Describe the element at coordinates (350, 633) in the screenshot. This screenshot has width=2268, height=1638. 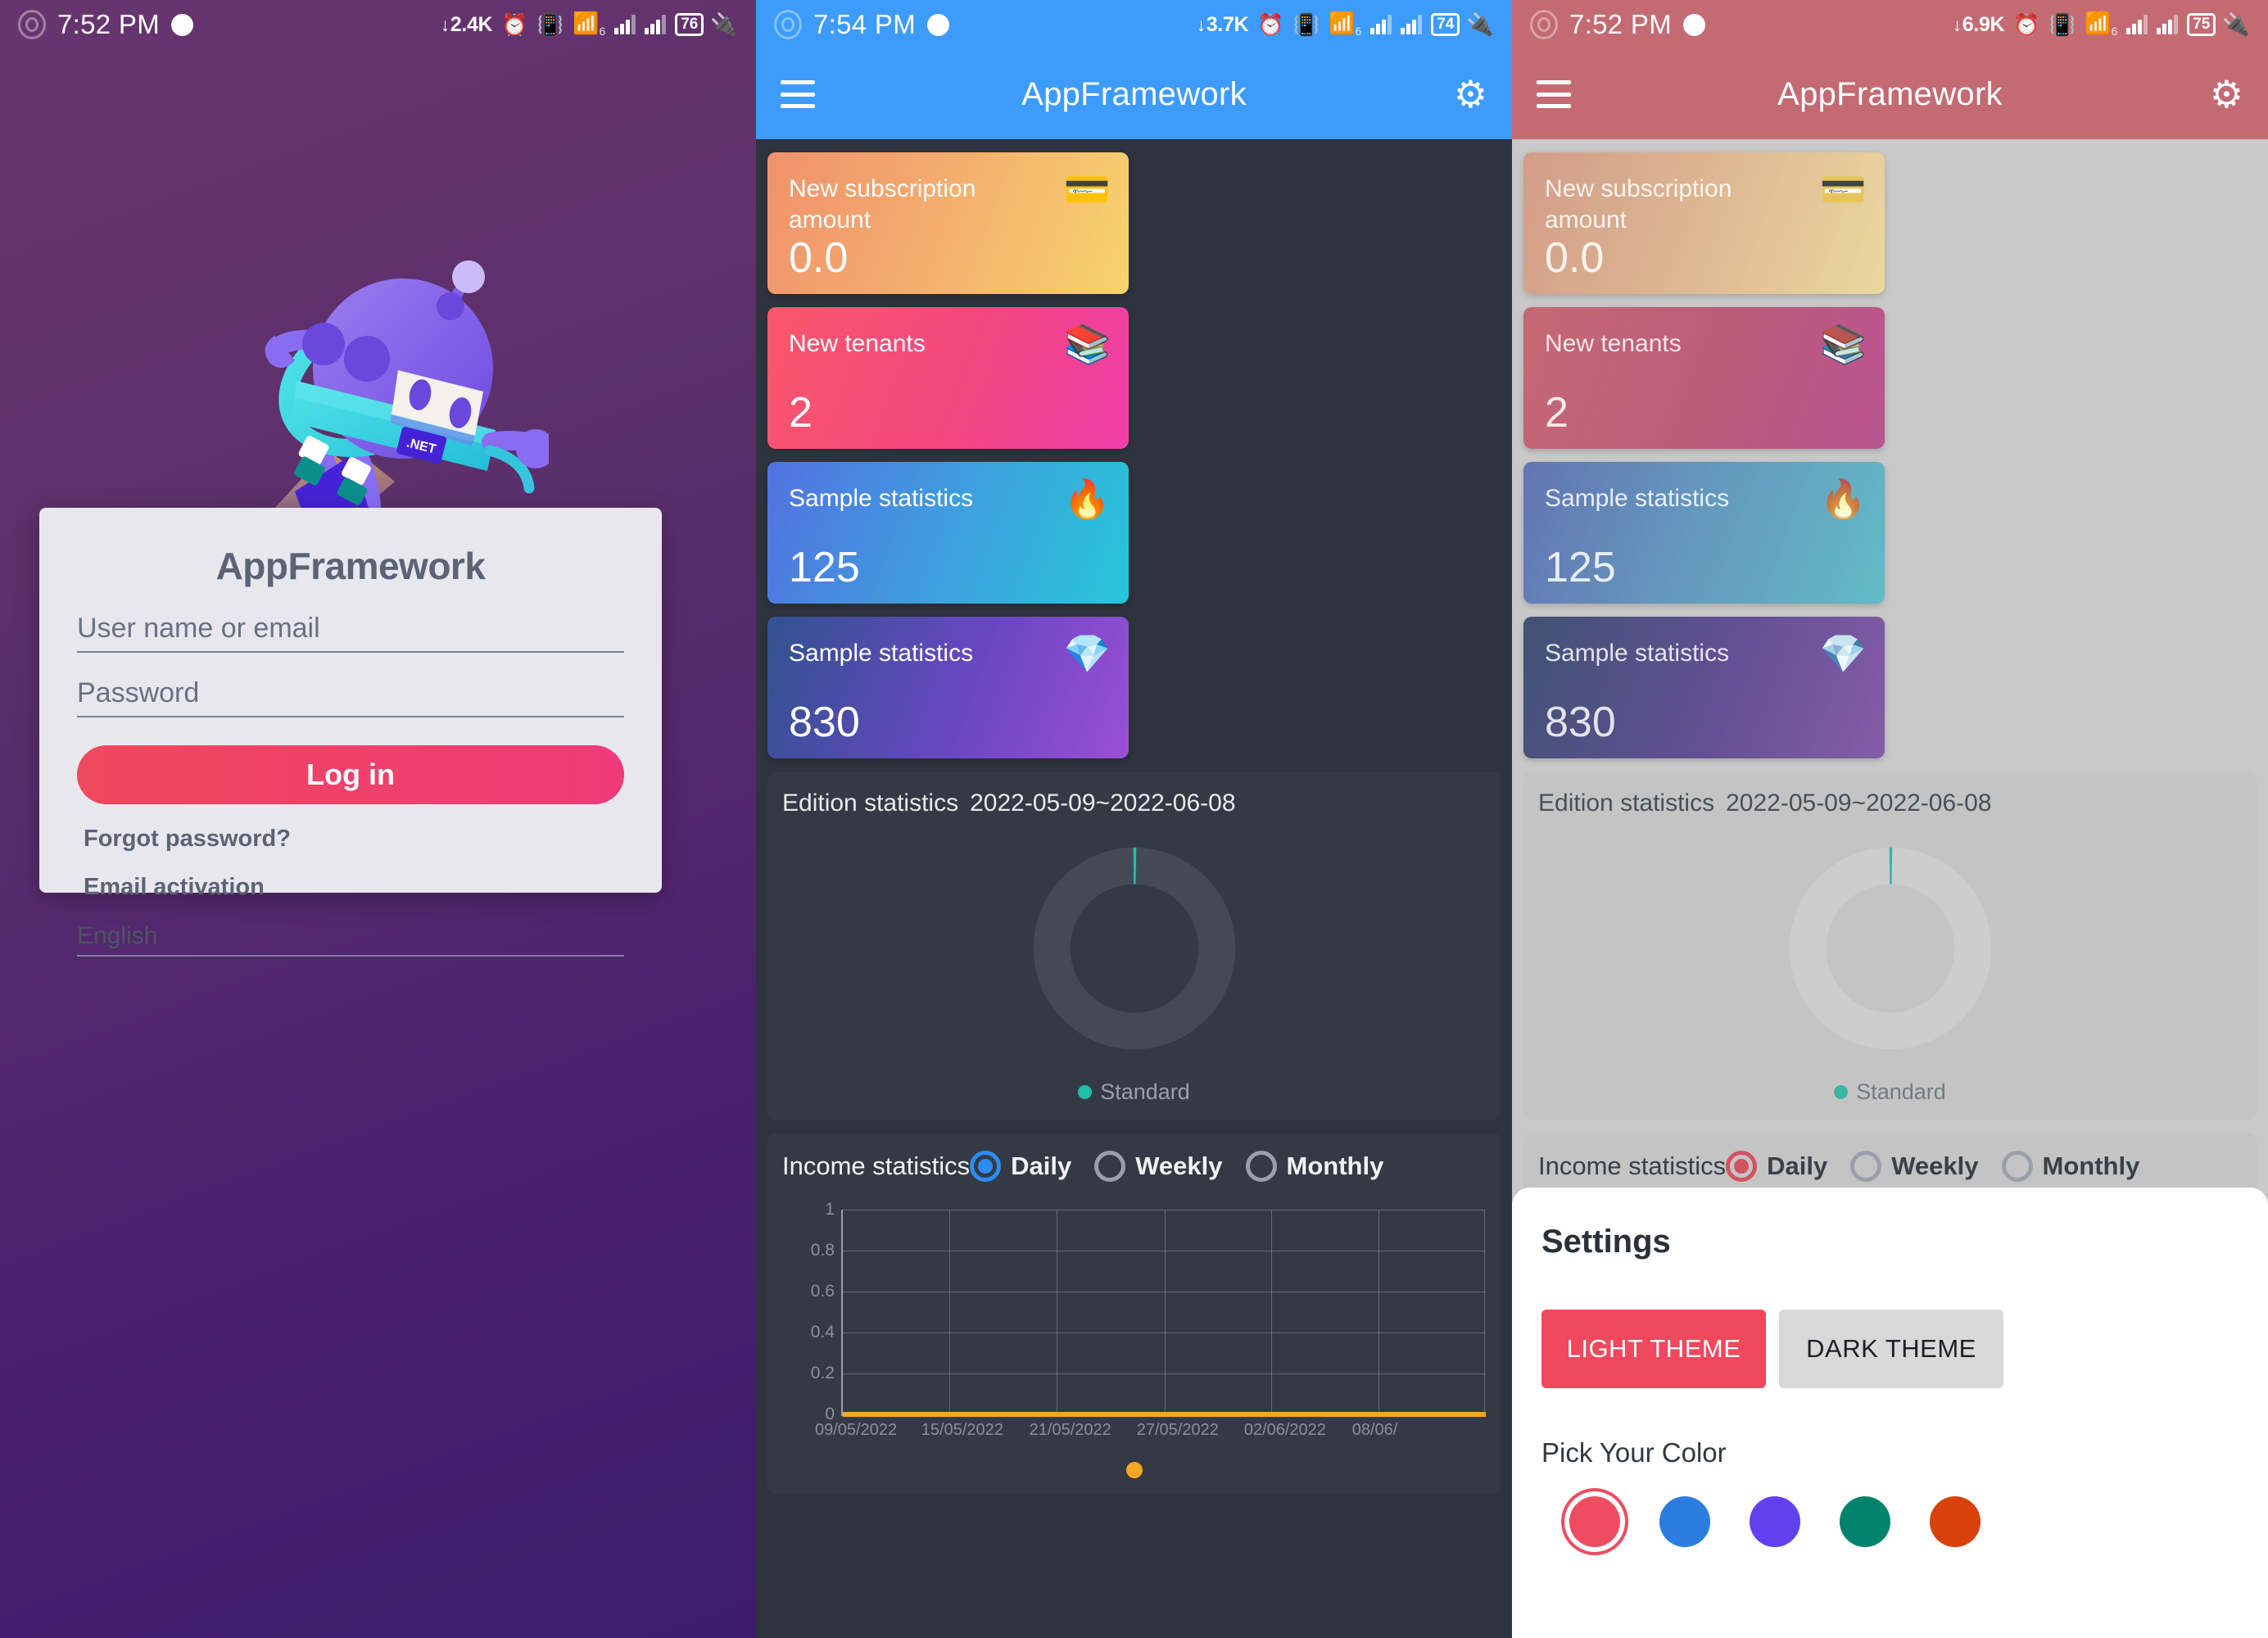
I see `username-field: User name or email` at that location.